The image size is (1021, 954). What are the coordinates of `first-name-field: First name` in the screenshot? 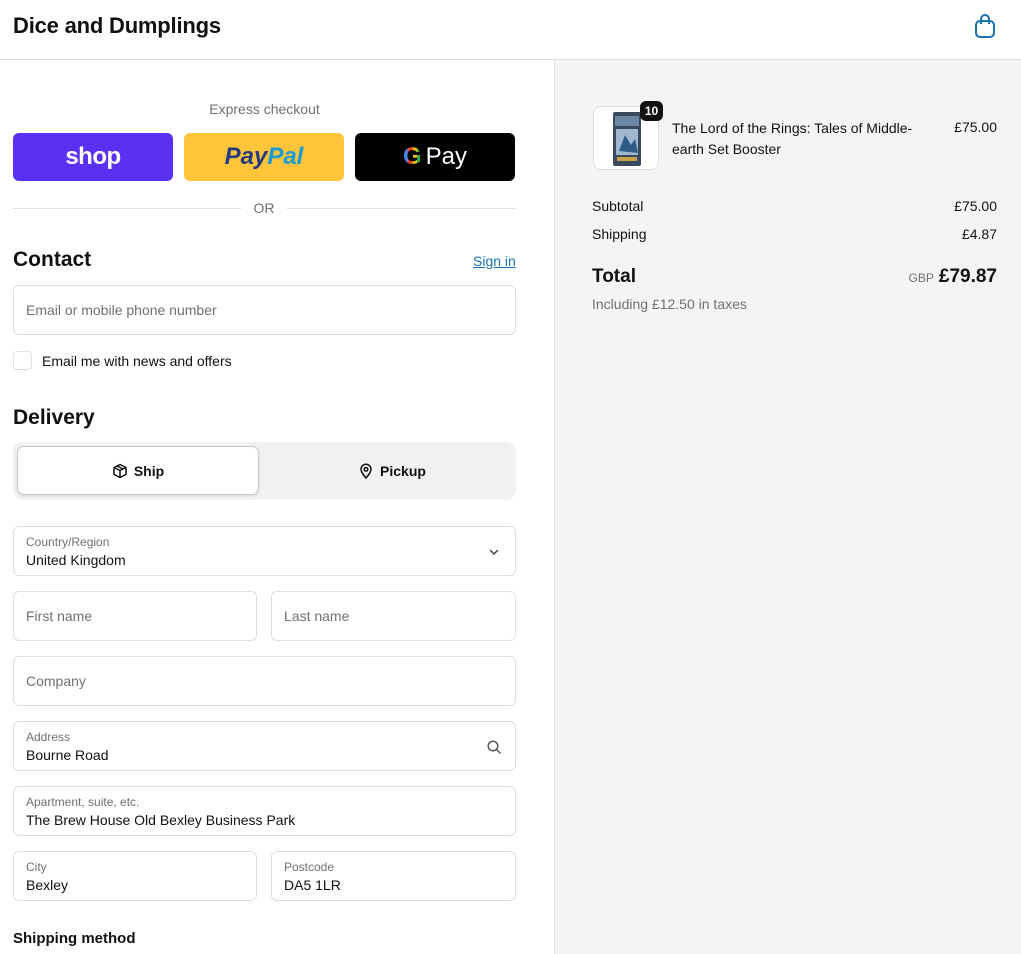 It's located at (135, 616).